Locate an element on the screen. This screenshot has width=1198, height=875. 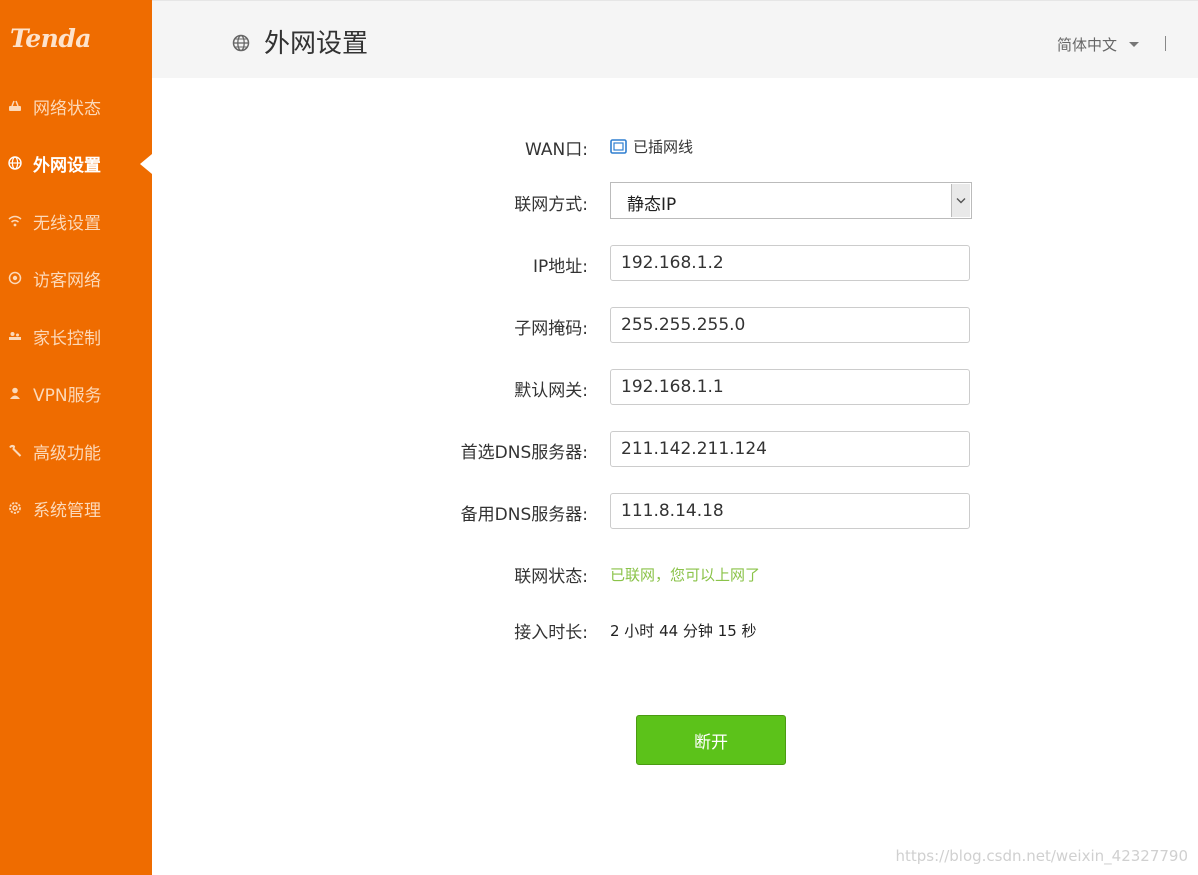
subnet-mask-label: 子网掩码: is located at coordinates (551, 329).